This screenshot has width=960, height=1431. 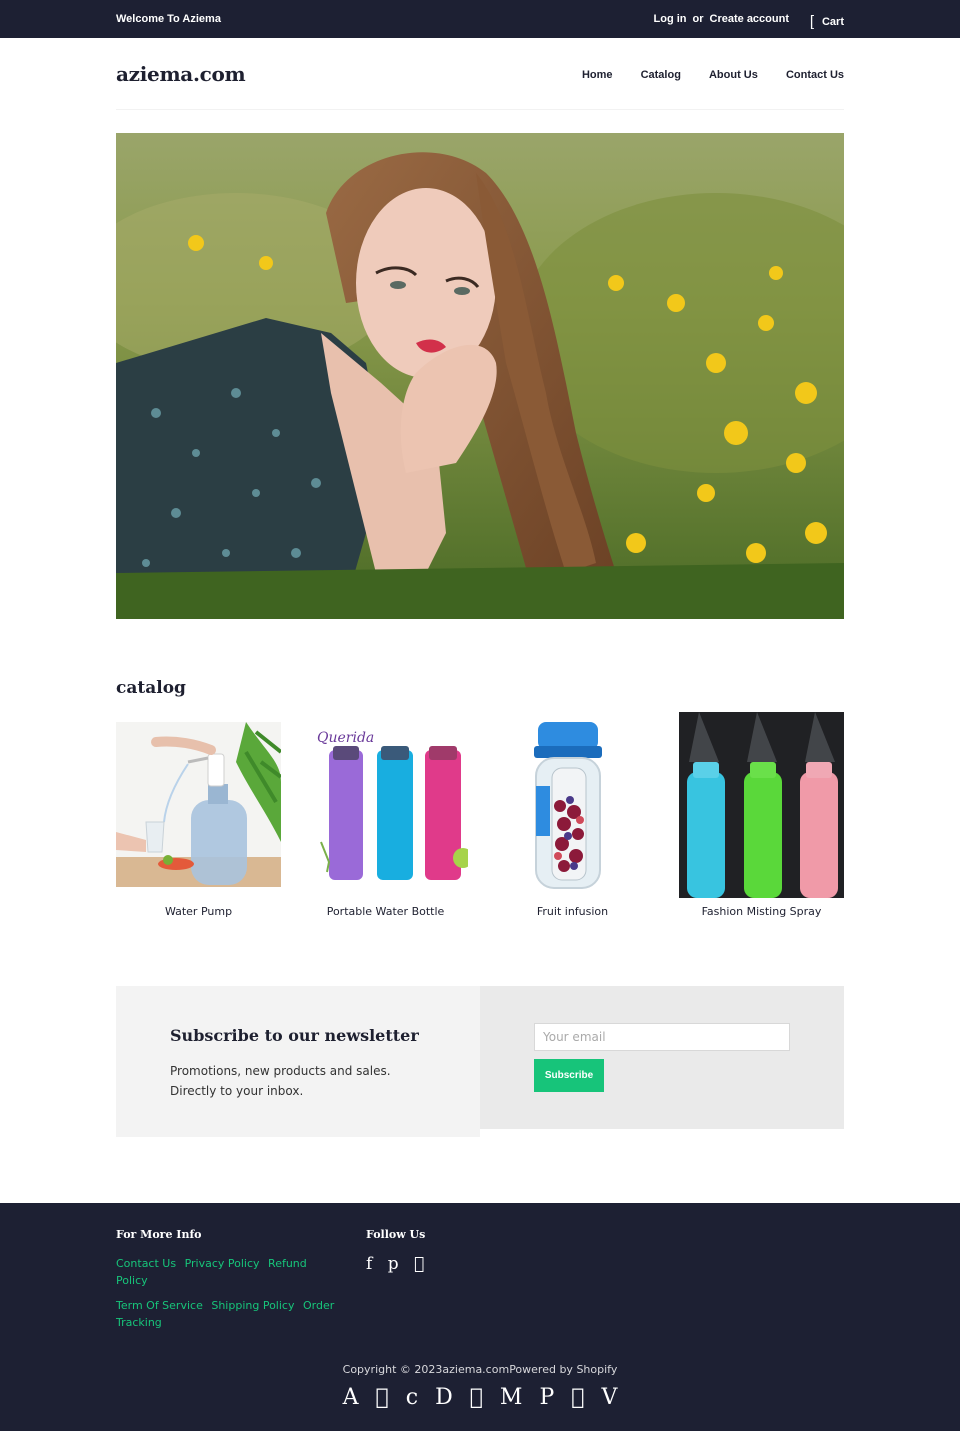 I want to click on site-logo: aziema.com, so click(x=181, y=74).